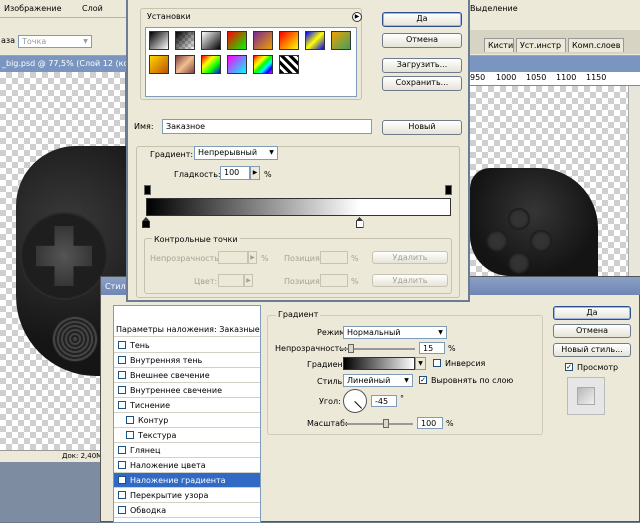 This screenshot has height=523, width=640. Describe the element at coordinates (187, 405) in the screenshot. I see `style-list-item: Тиснение` at that location.